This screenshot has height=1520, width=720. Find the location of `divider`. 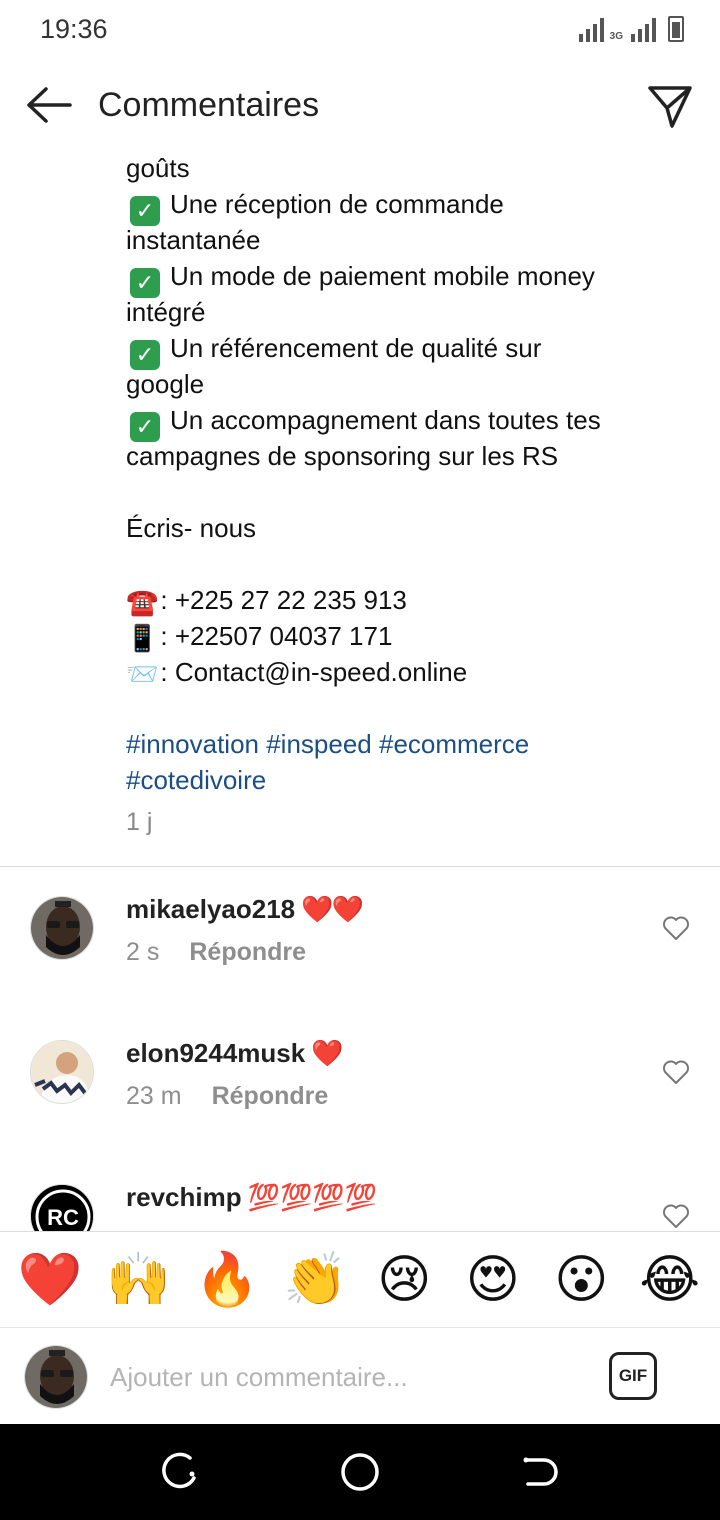

divider is located at coordinates (360, 866).